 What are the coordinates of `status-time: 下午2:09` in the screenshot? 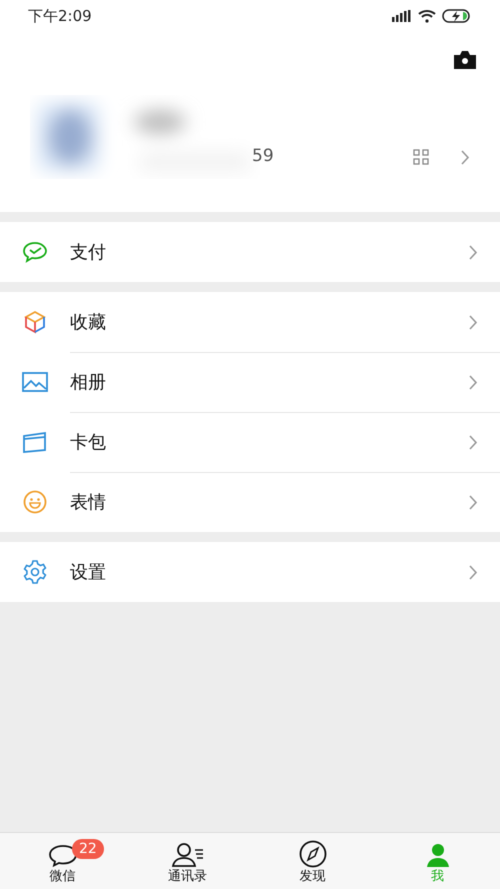 It's located at (60, 16).